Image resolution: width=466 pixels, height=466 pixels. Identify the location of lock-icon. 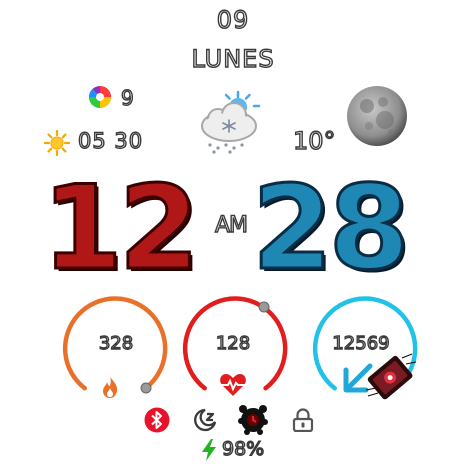
(303, 420).